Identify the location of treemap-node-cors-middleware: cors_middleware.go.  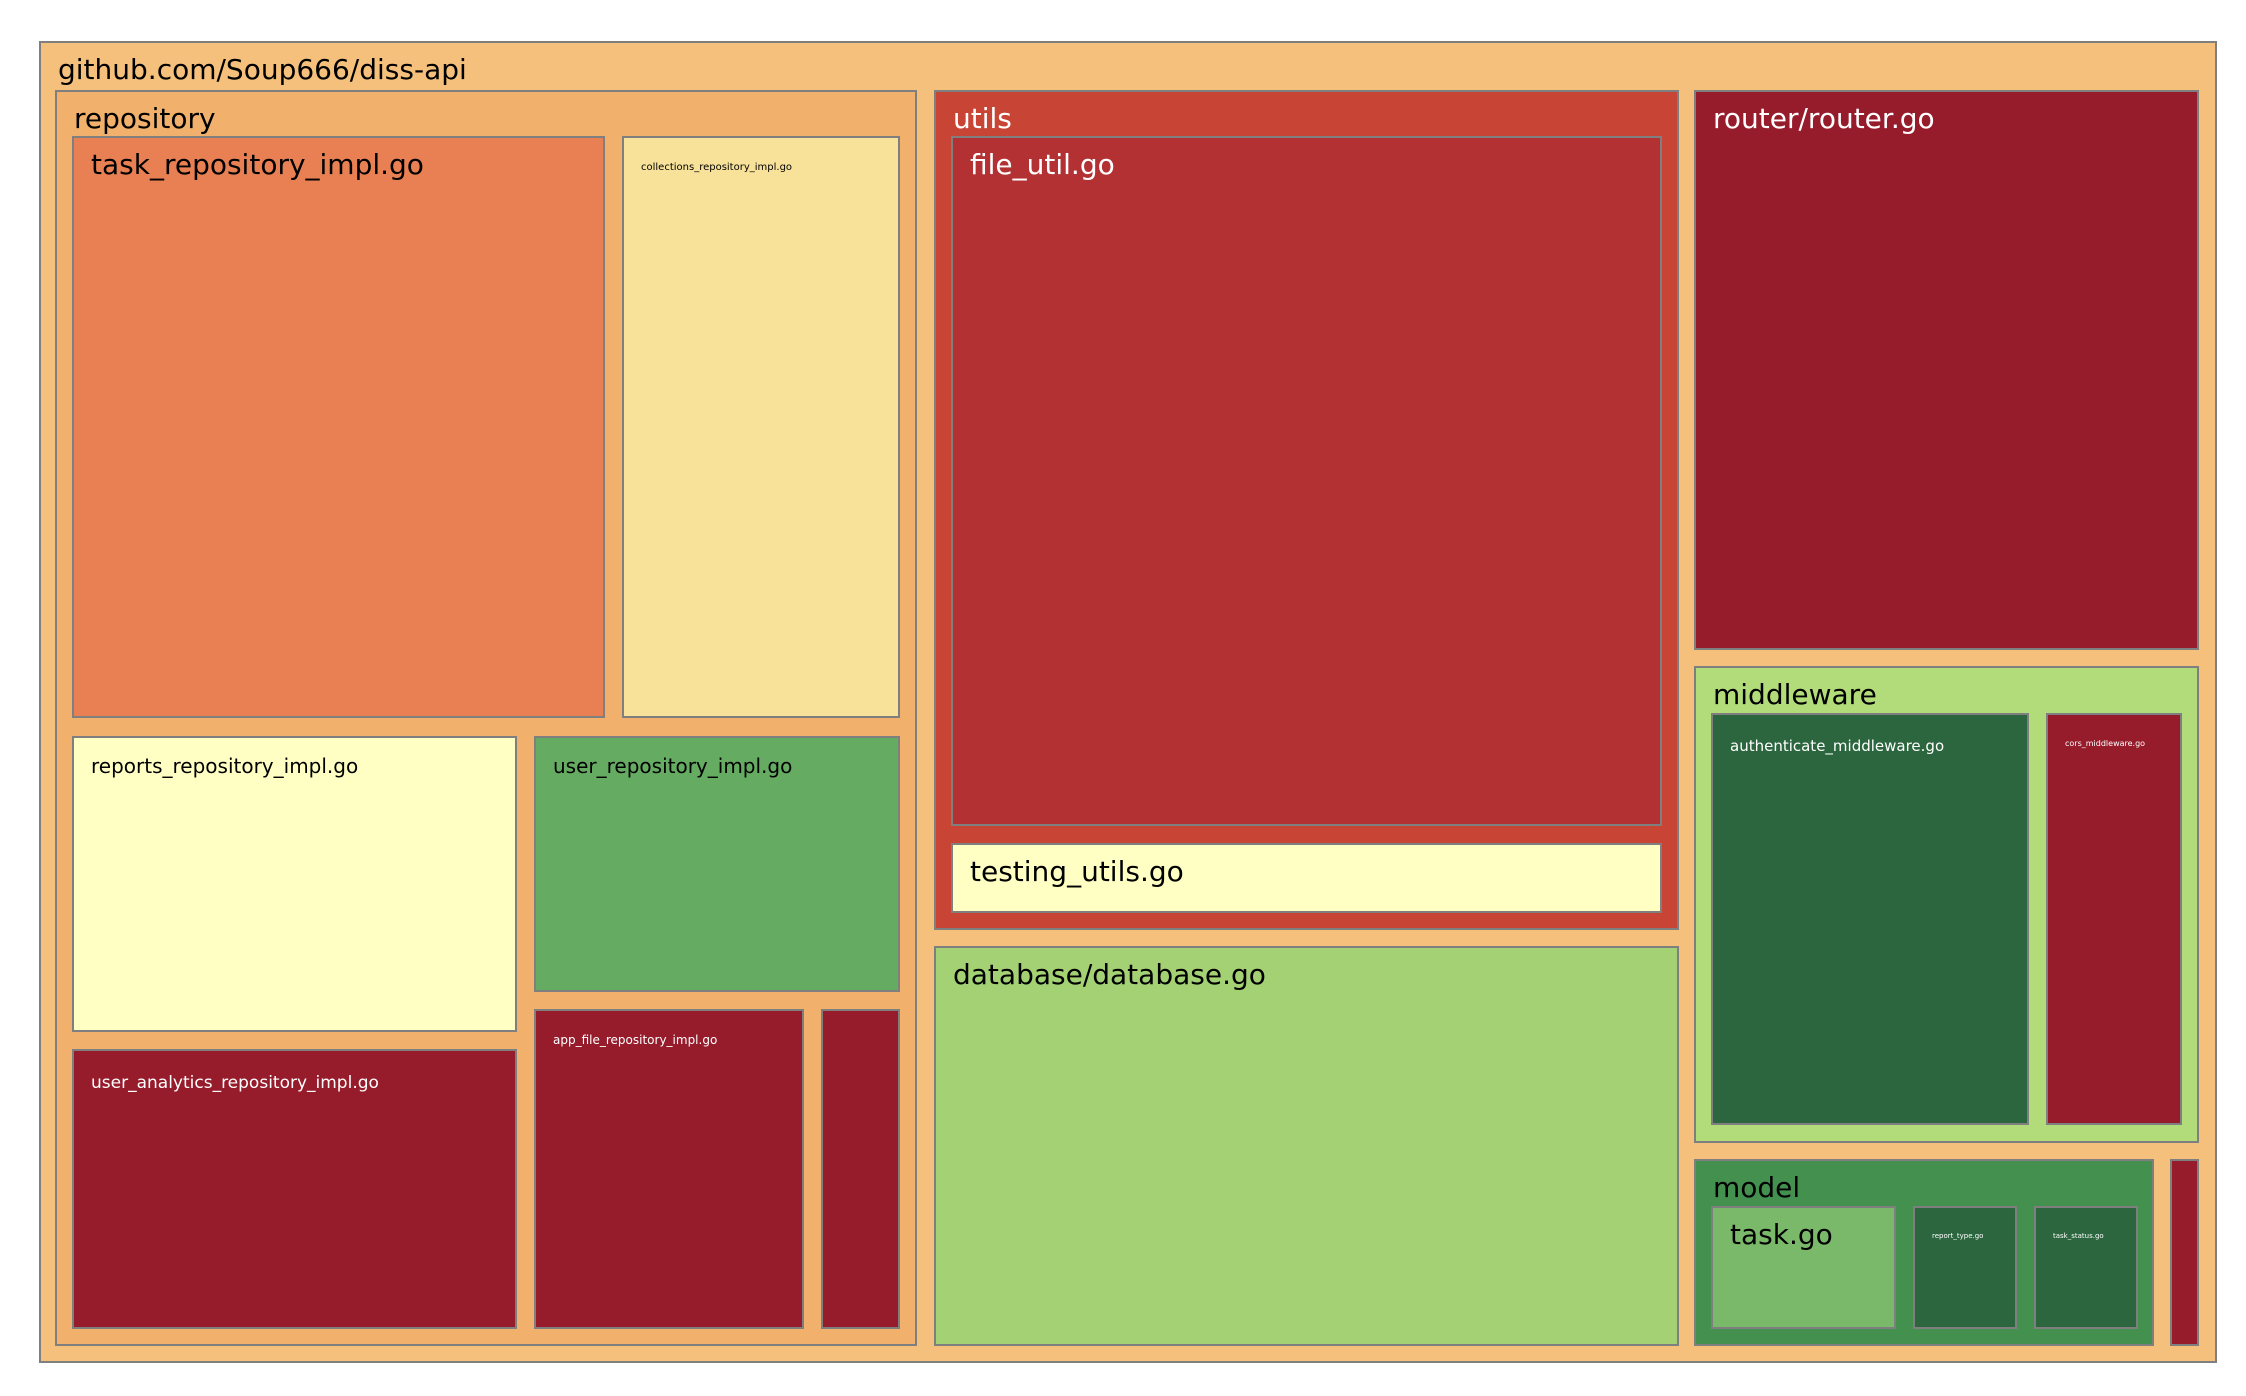
(2114, 919).